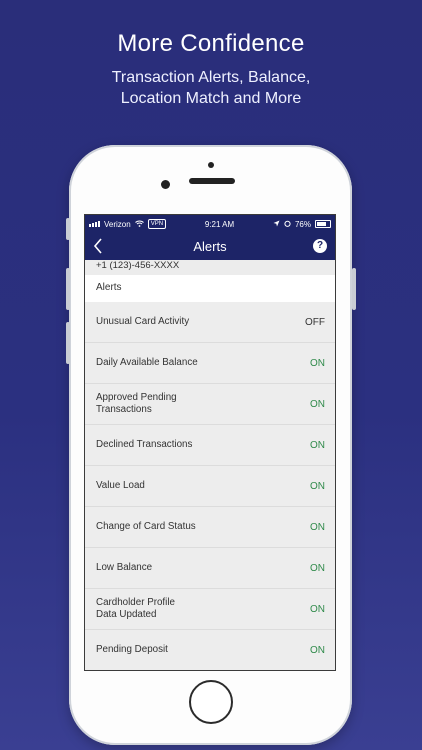 The height and width of the screenshot is (750, 422). I want to click on volume-down-button, so click(68, 343).